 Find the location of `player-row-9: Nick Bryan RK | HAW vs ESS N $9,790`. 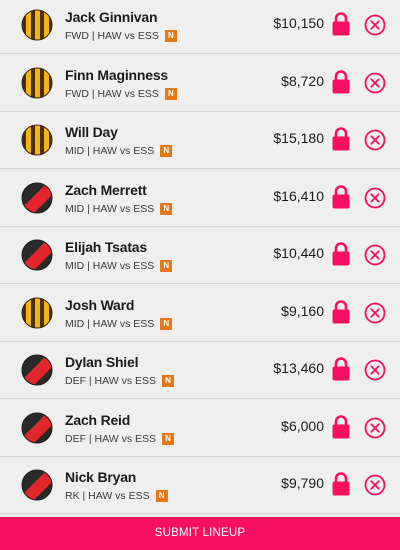

player-row-9: Nick Bryan RK | HAW vs ESS N $9,790 is located at coordinates (200, 486).